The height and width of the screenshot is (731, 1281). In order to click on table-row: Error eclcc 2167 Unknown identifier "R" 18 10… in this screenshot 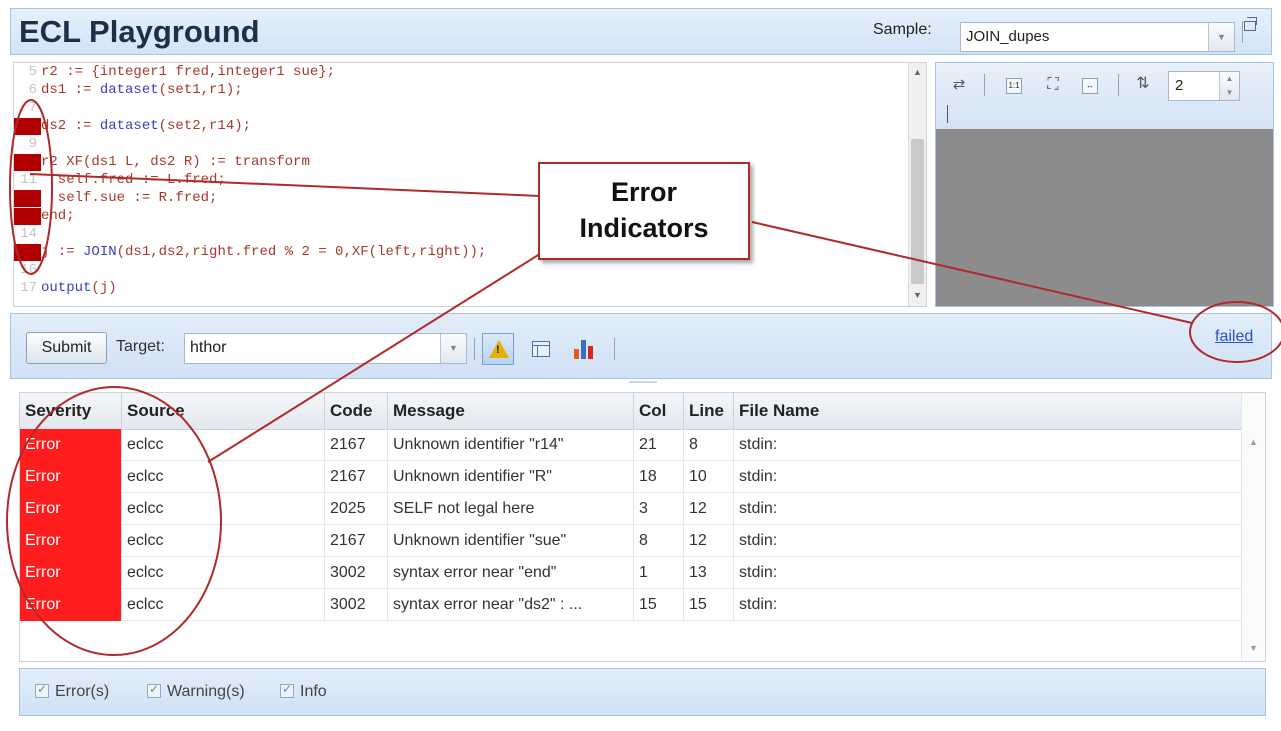, I will do `click(631, 477)`.